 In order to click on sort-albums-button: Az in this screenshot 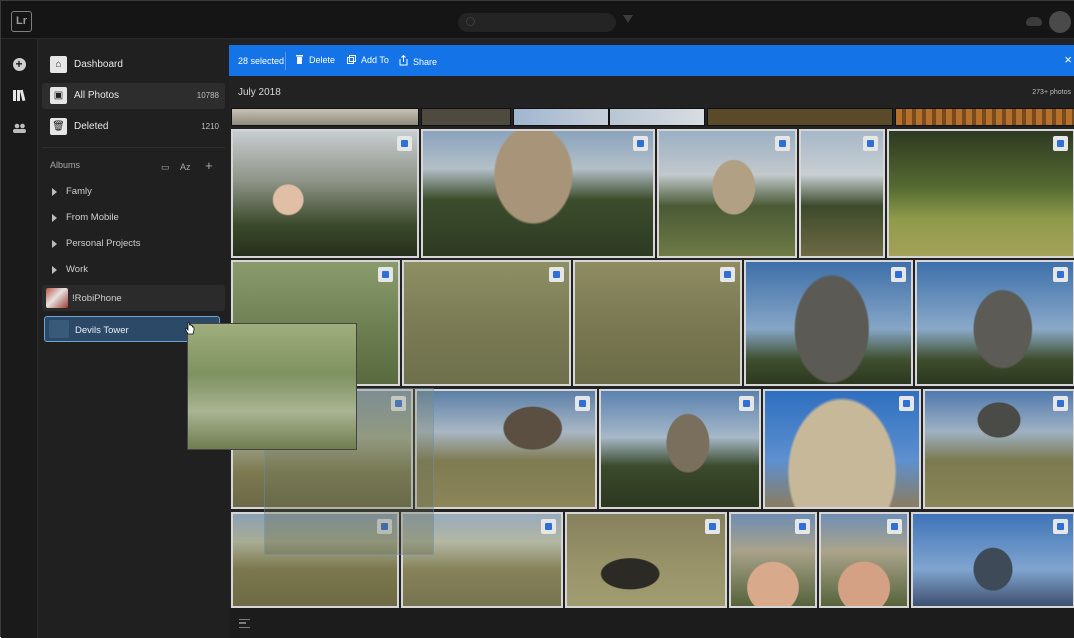, I will do `click(185, 167)`.